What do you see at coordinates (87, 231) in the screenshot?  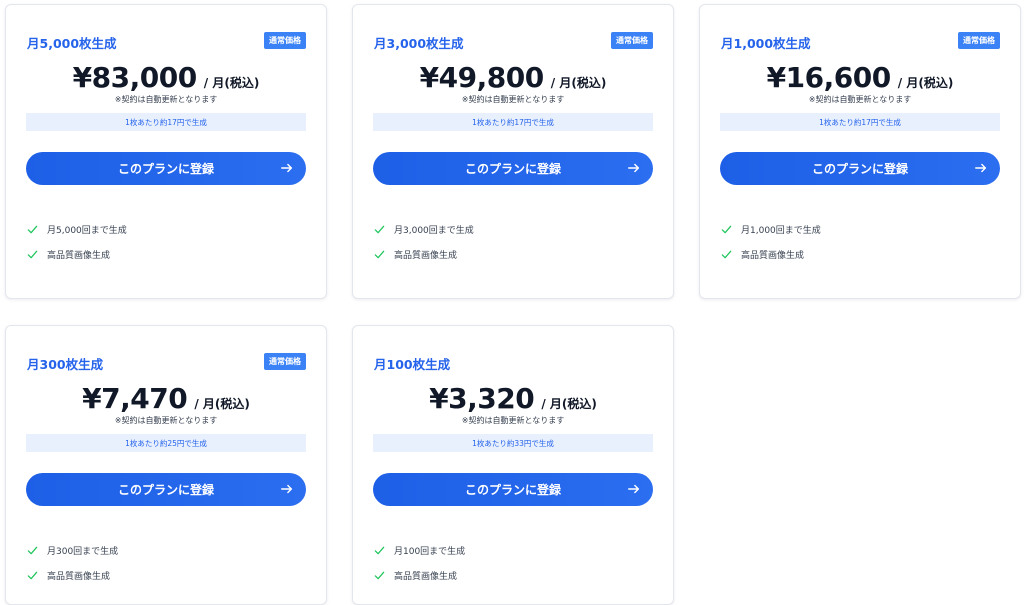 I see `feature-label: 月5,000回まで生成` at bounding box center [87, 231].